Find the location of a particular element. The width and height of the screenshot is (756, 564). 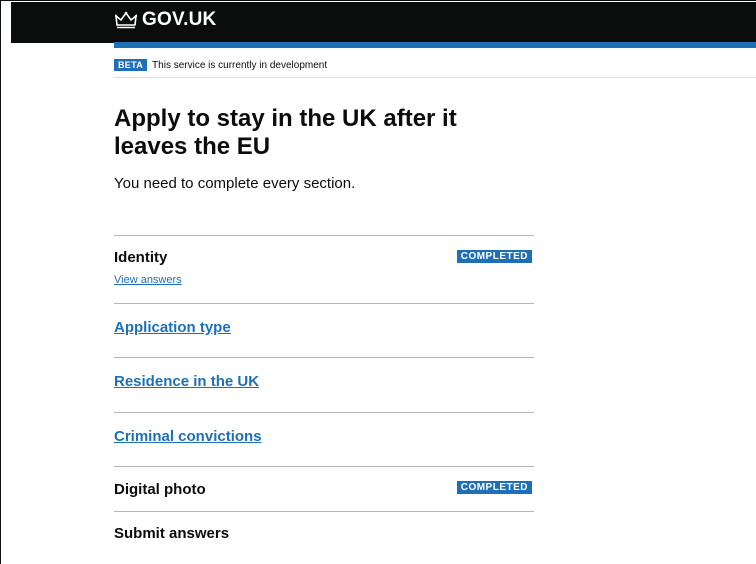

task-application-type: Application type is located at coordinates (324, 330).